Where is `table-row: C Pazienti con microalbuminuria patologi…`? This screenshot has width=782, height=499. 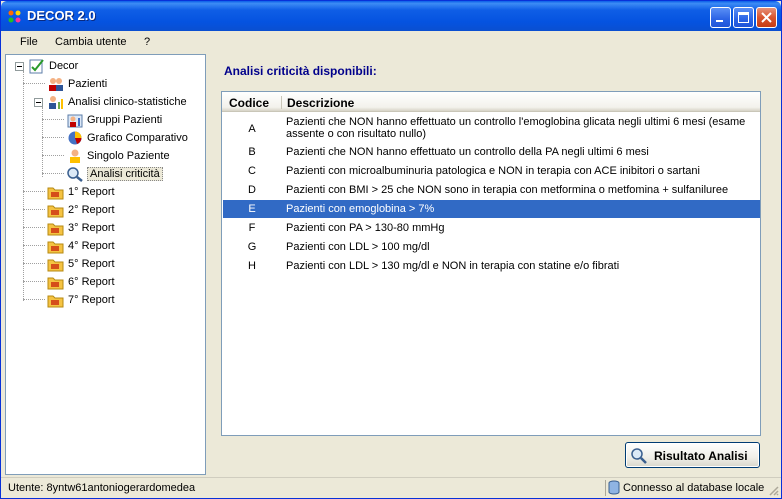 table-row: C Pazienti con microalbuminuria patologi… is located at coordinates (491, 171).